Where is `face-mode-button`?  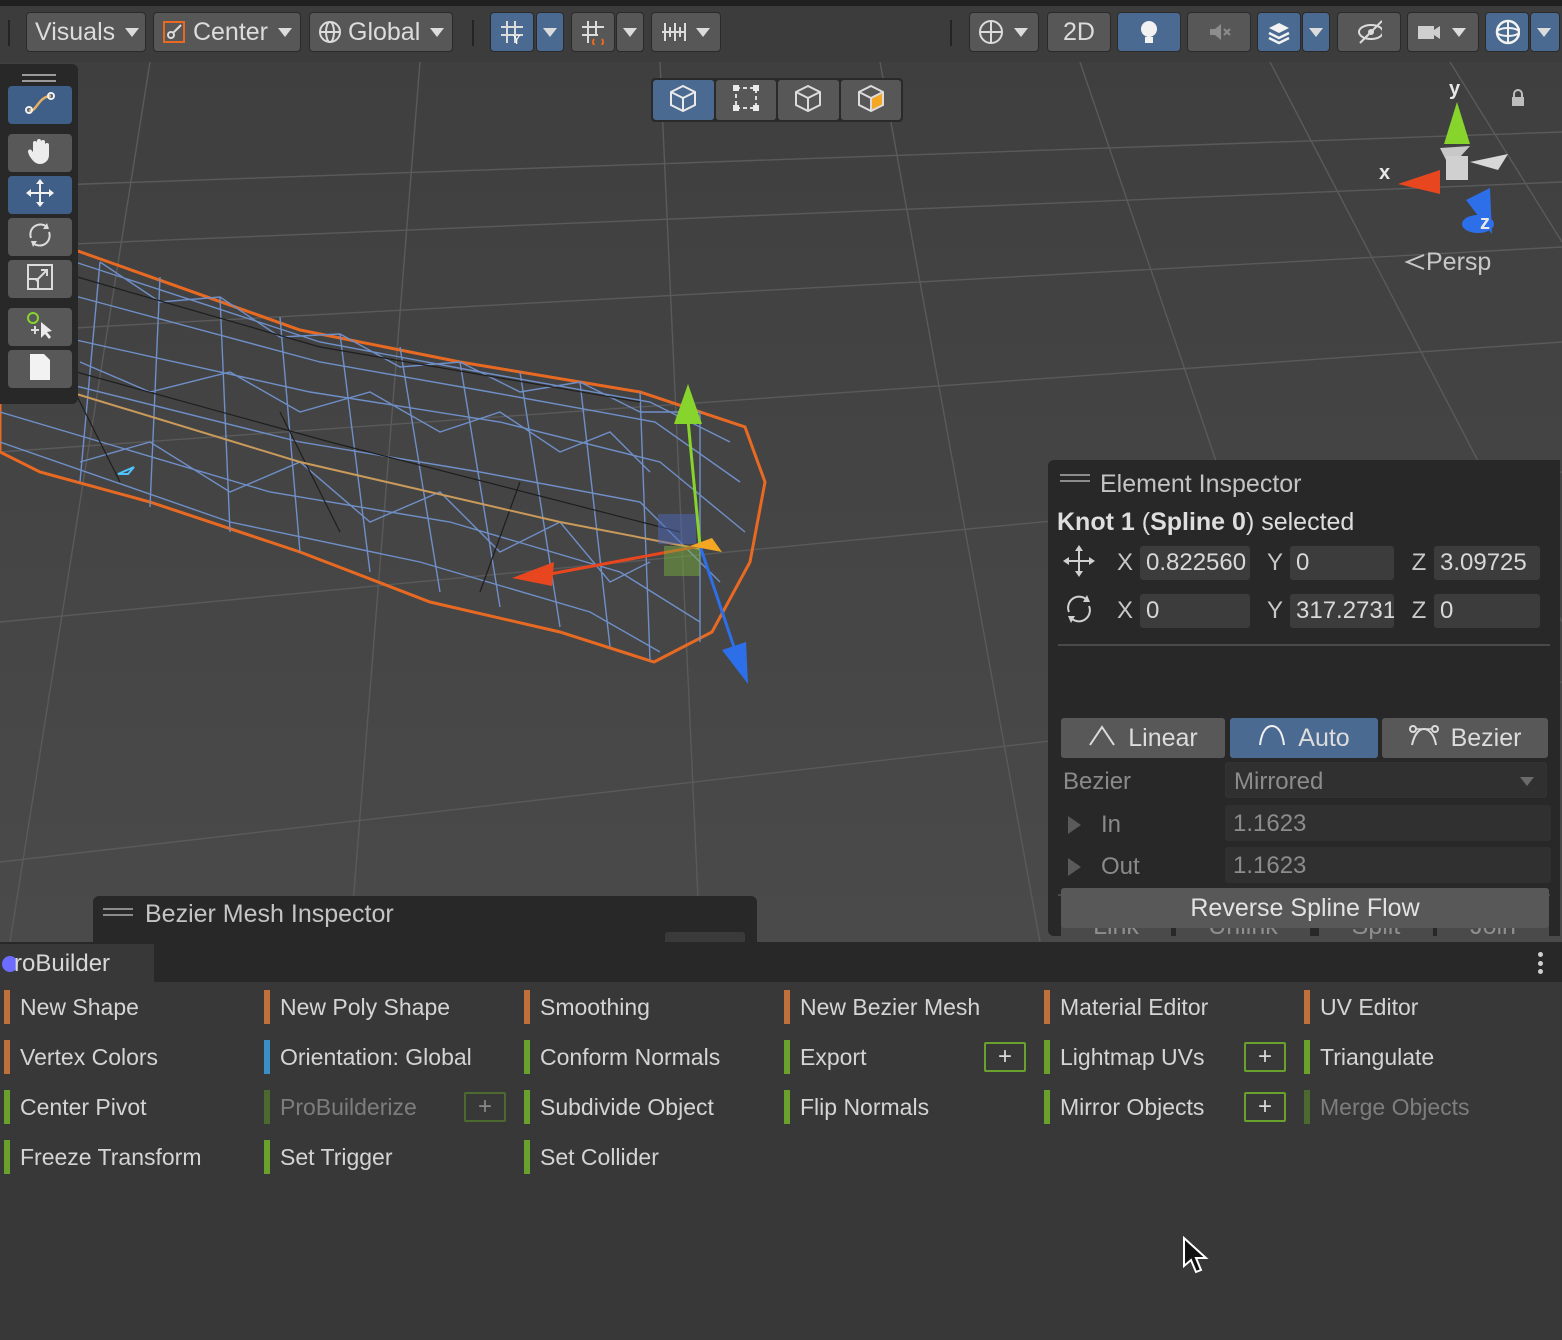
face-mode-button is located at coordinates (870, 100).